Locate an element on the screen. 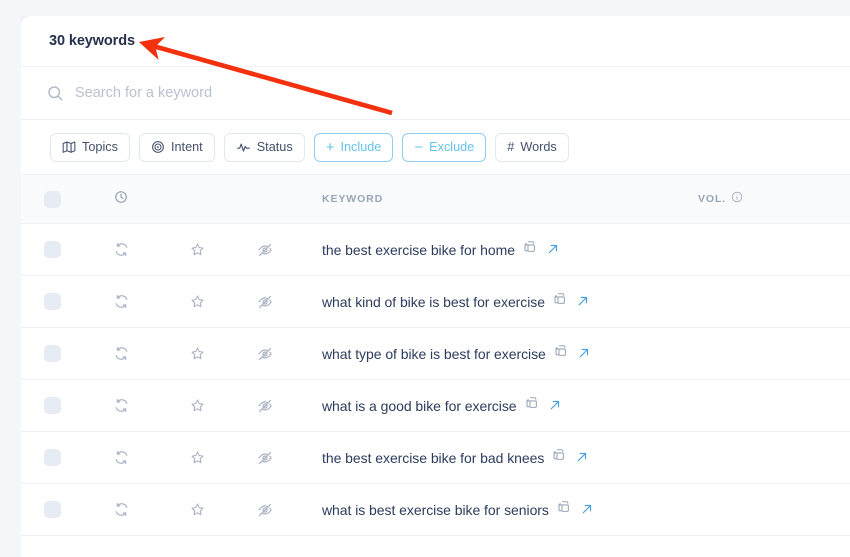 The height and width of the screenshot is (557, 850). target-icon is located at coordinates (158, 147).